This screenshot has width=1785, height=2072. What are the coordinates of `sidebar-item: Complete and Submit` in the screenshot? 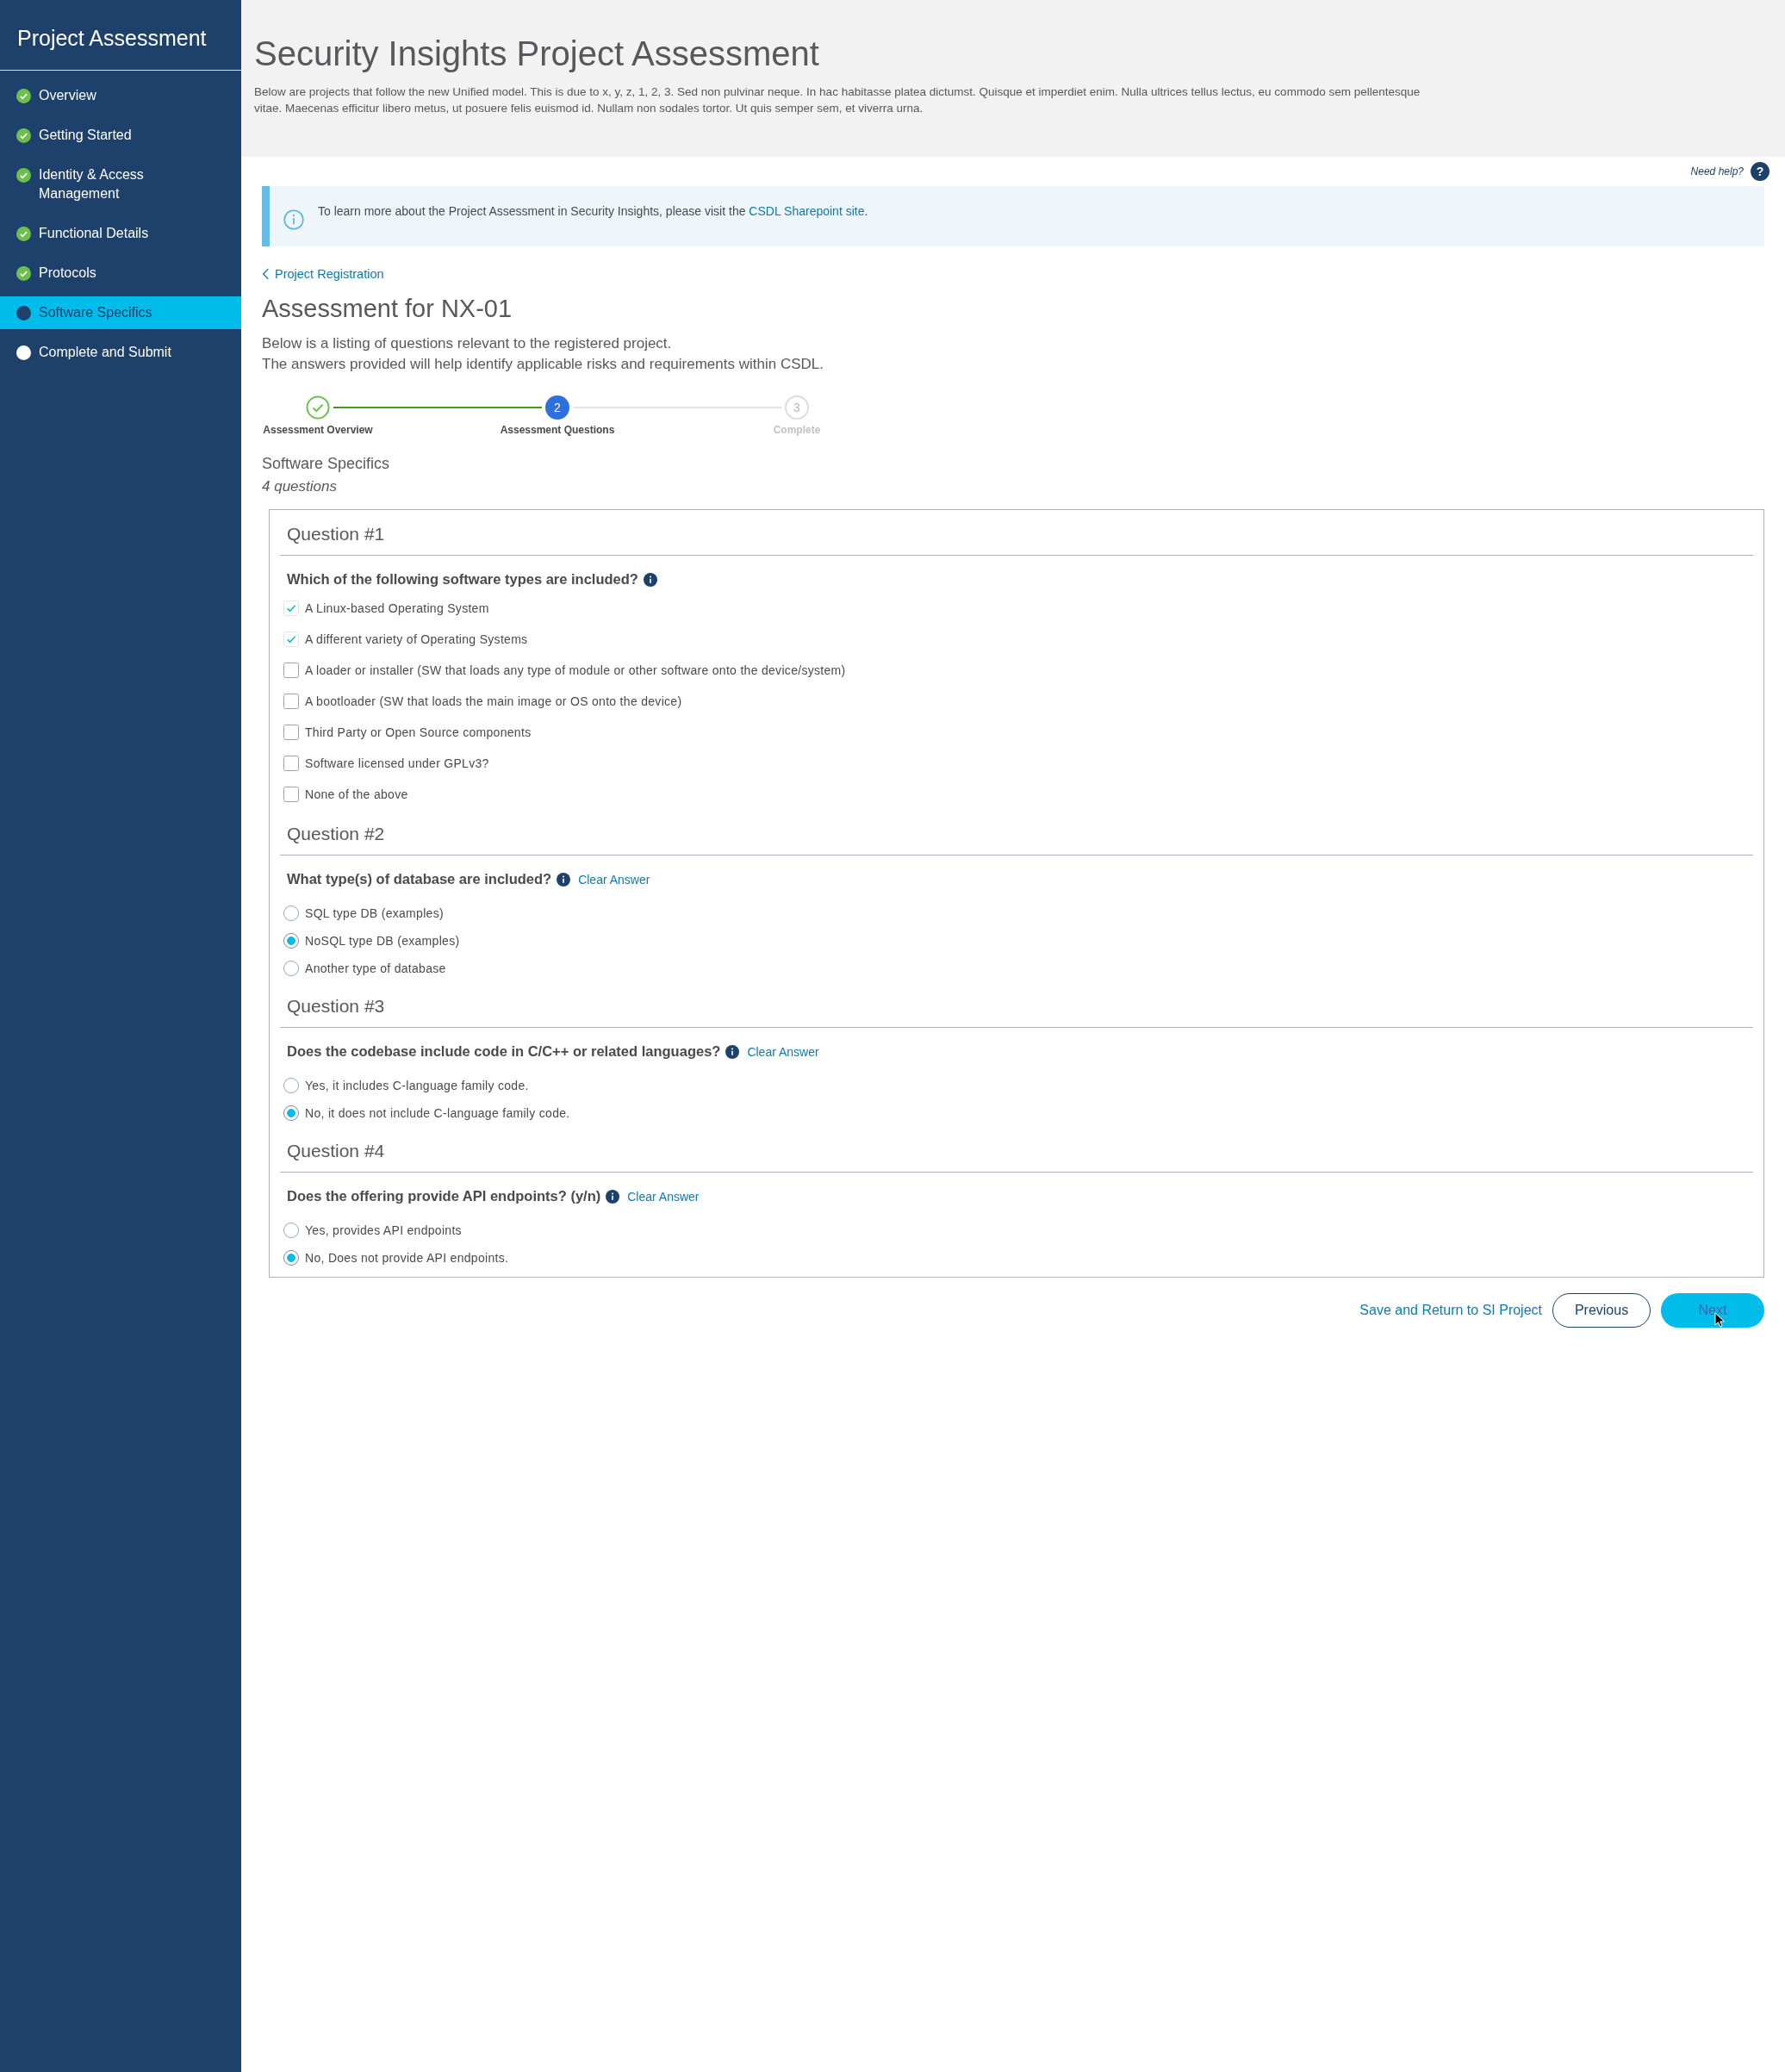 It's located at (120, 352).